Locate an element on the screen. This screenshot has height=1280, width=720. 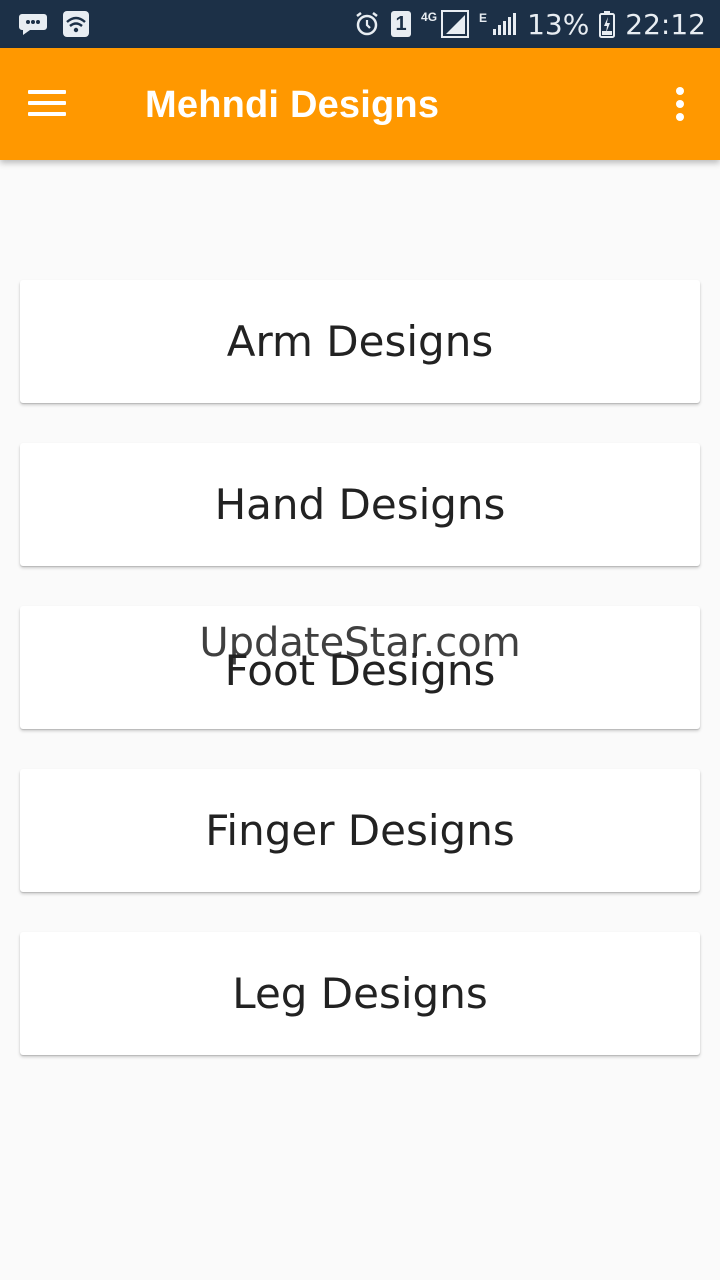
overflow-menu-icon is located at coordinates (680, 104).